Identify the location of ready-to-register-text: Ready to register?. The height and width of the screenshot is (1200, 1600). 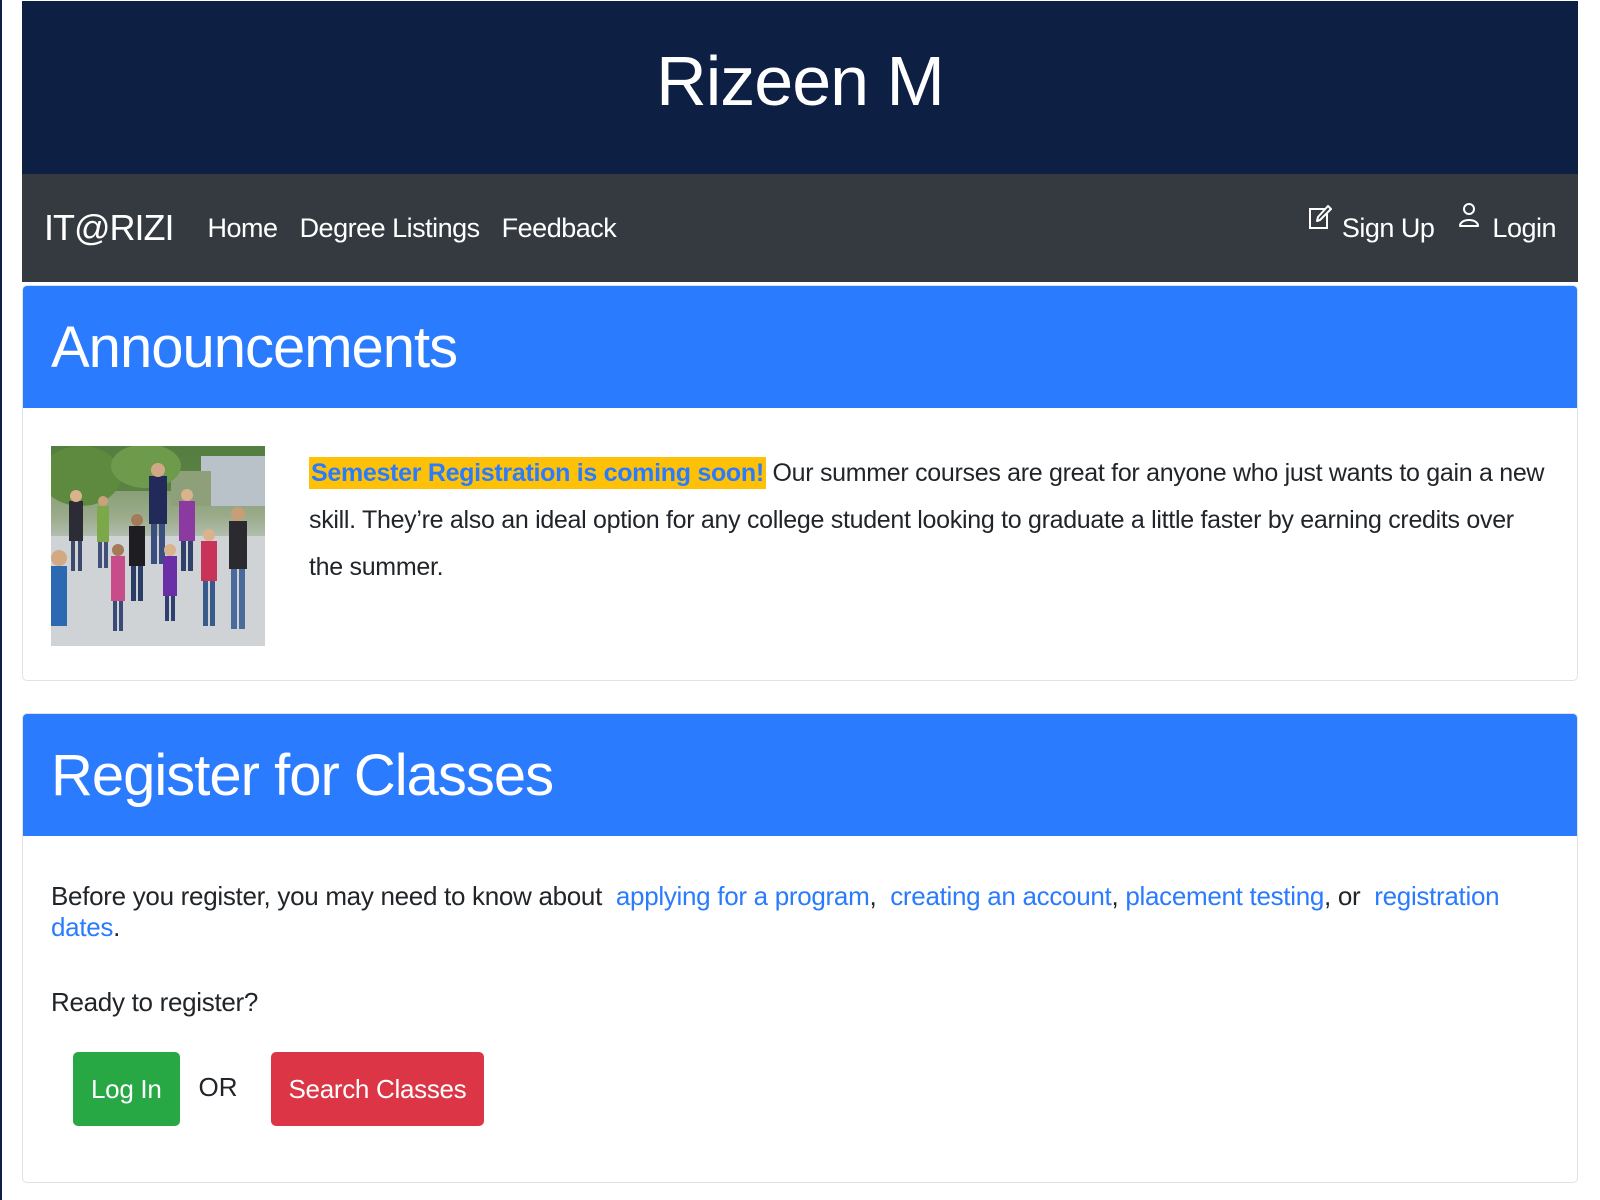
(155, 1002).